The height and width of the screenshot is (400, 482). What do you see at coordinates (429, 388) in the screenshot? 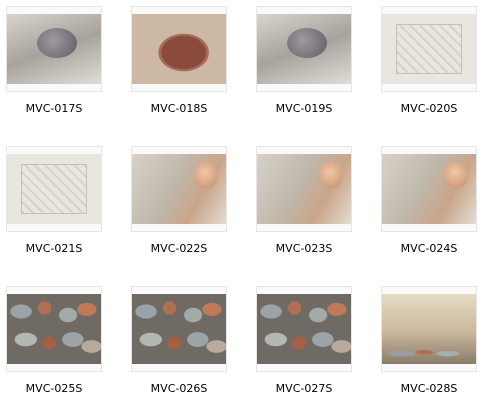
I see `thumbnail-caption: MVC-028S` at bounding box center [429, 388].